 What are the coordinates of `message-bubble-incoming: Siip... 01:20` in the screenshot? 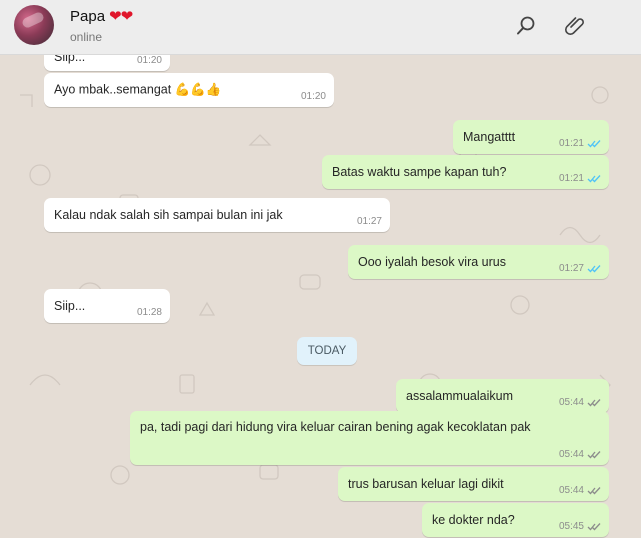 It's located at (107, 63).